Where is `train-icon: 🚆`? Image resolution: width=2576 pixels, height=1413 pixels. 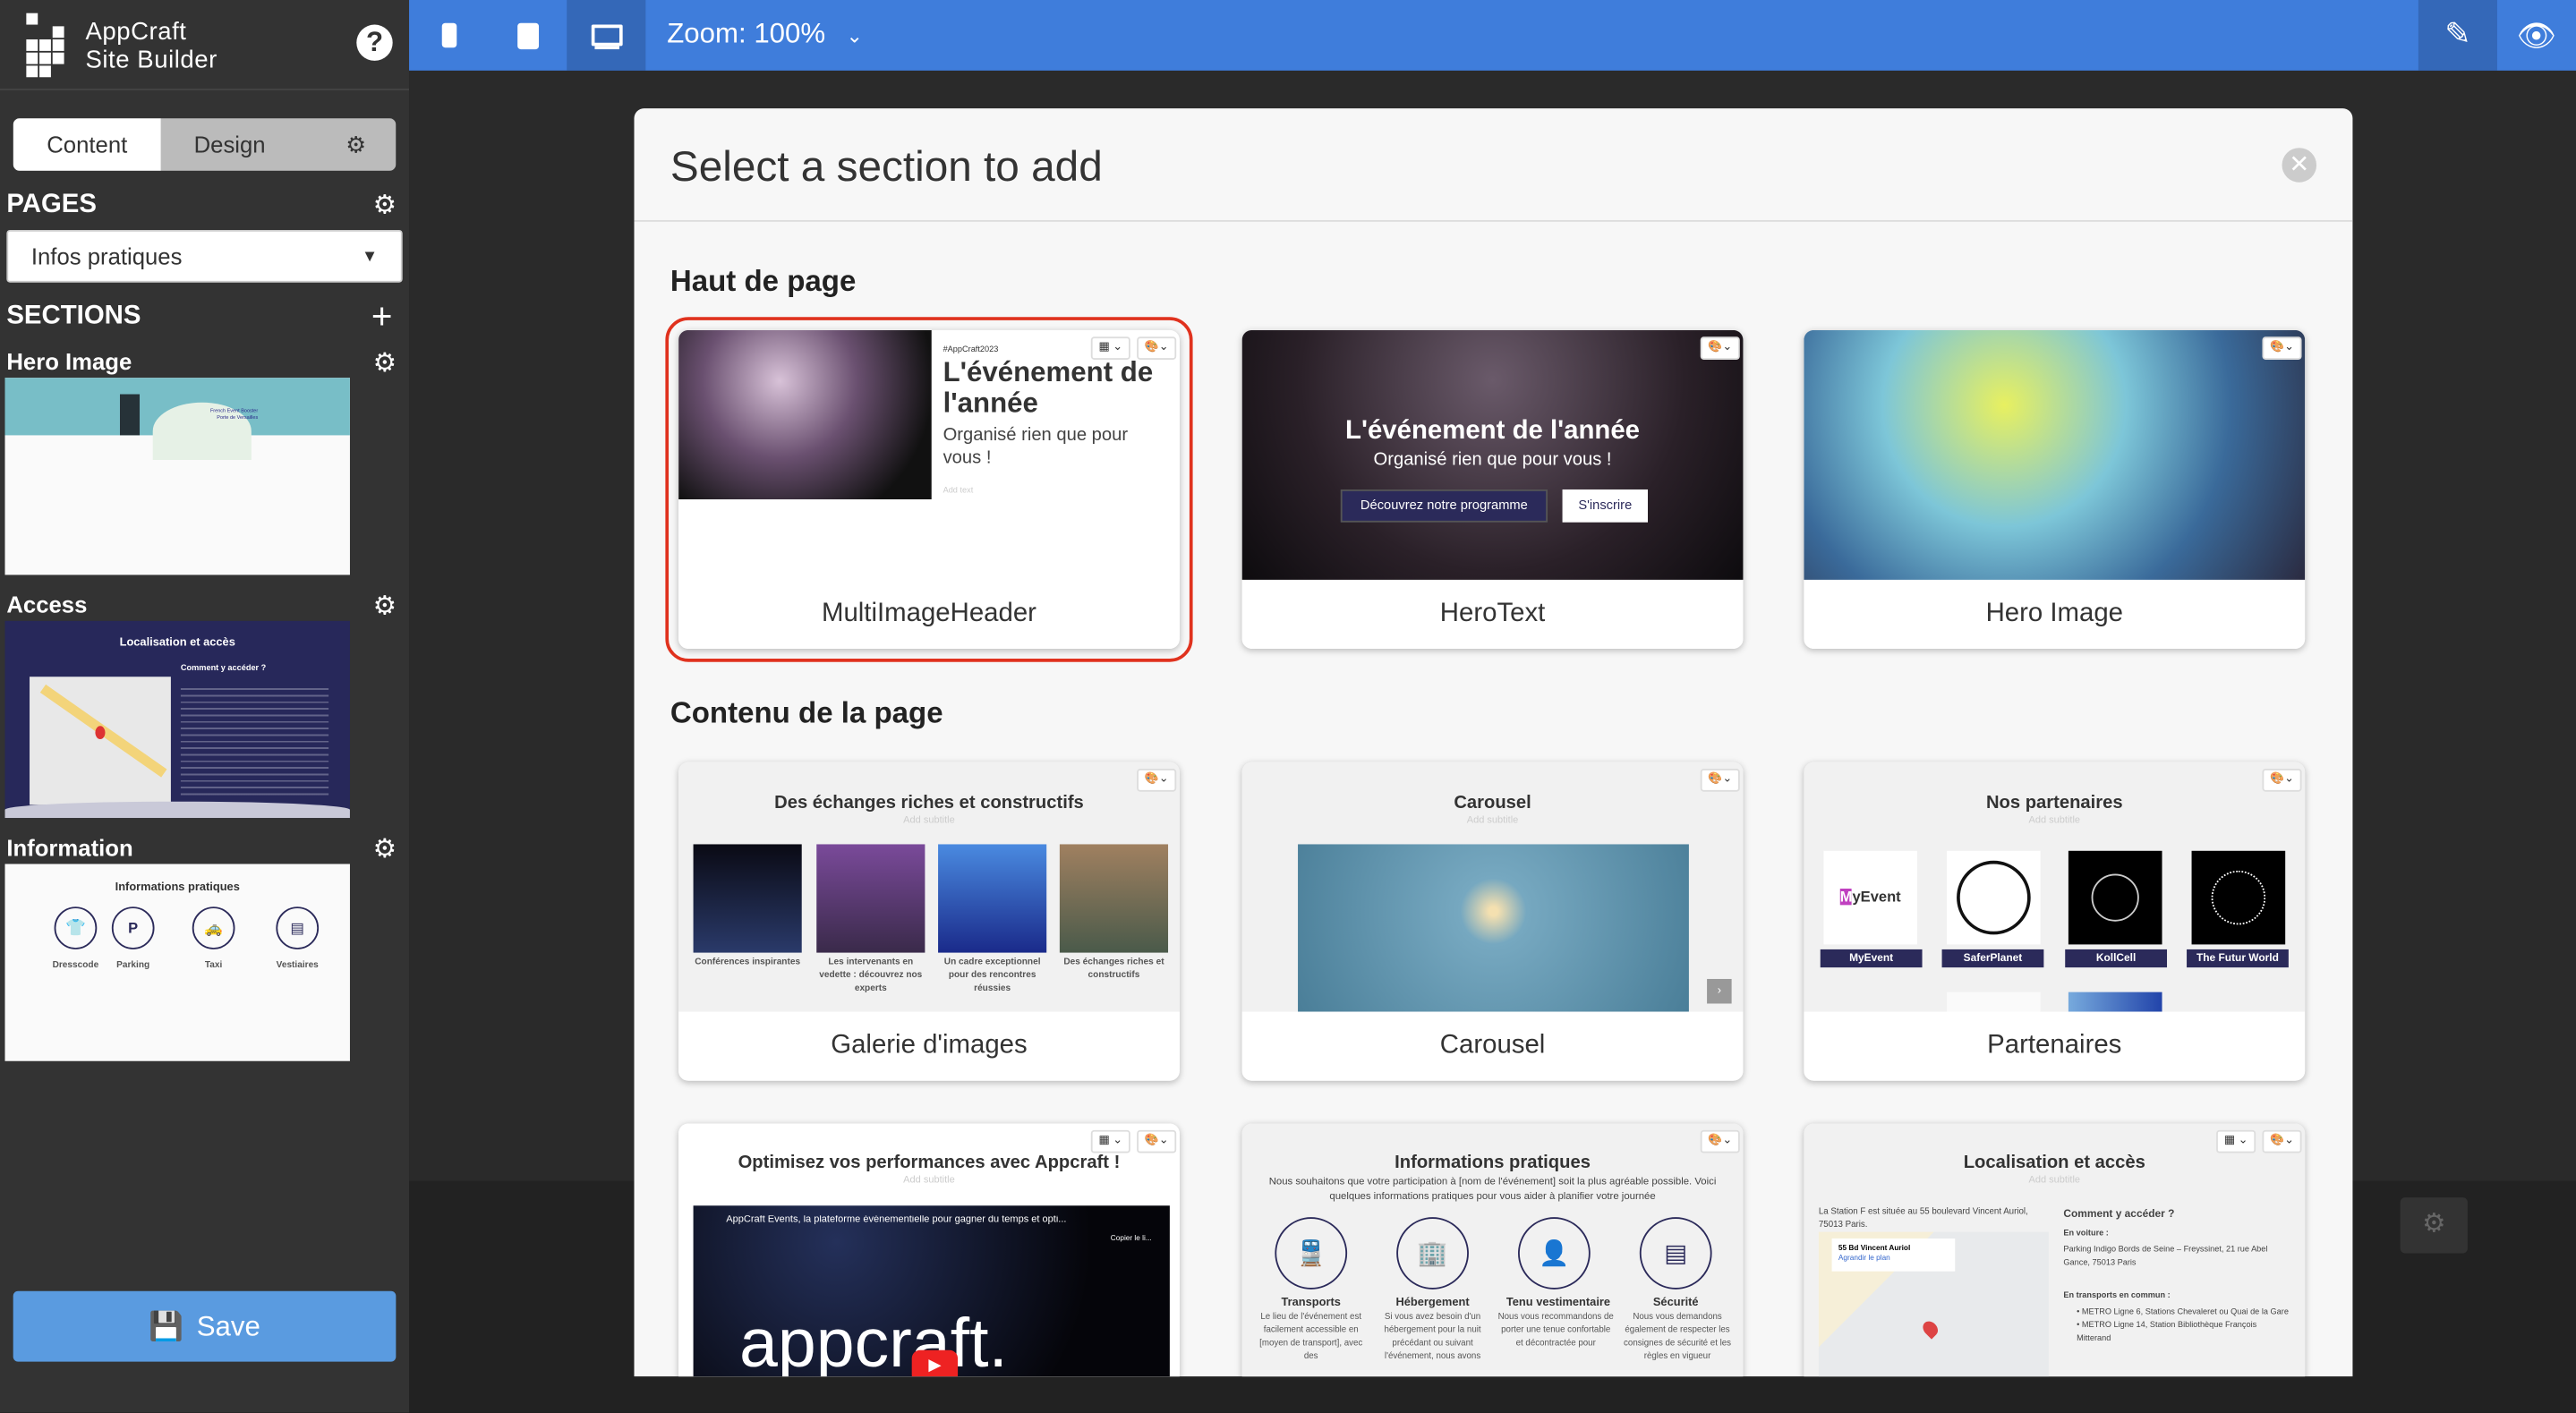
train-icon: 🚆 is located at coordinates (1311, 1254).